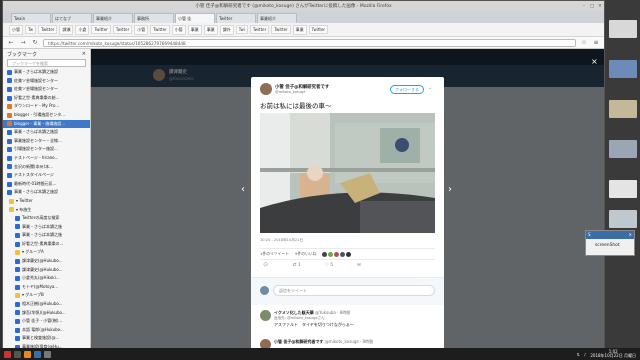 This screenshot has width=640, height=360. What do you see at coordinates (407, 89) in the screenshot?
I see `follow-button: フォローする` at bounding box center [407, 89].